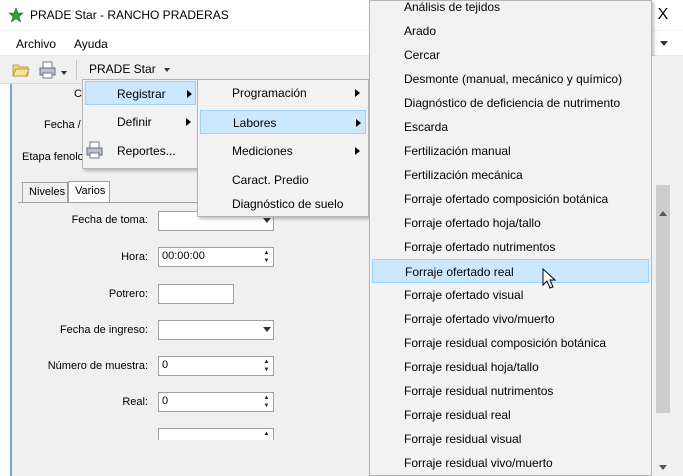  What do you see at coordinates (283, 93) in the screenshot?
I see `menu-item-programacion: Programación` at bounding box center [283, 93].